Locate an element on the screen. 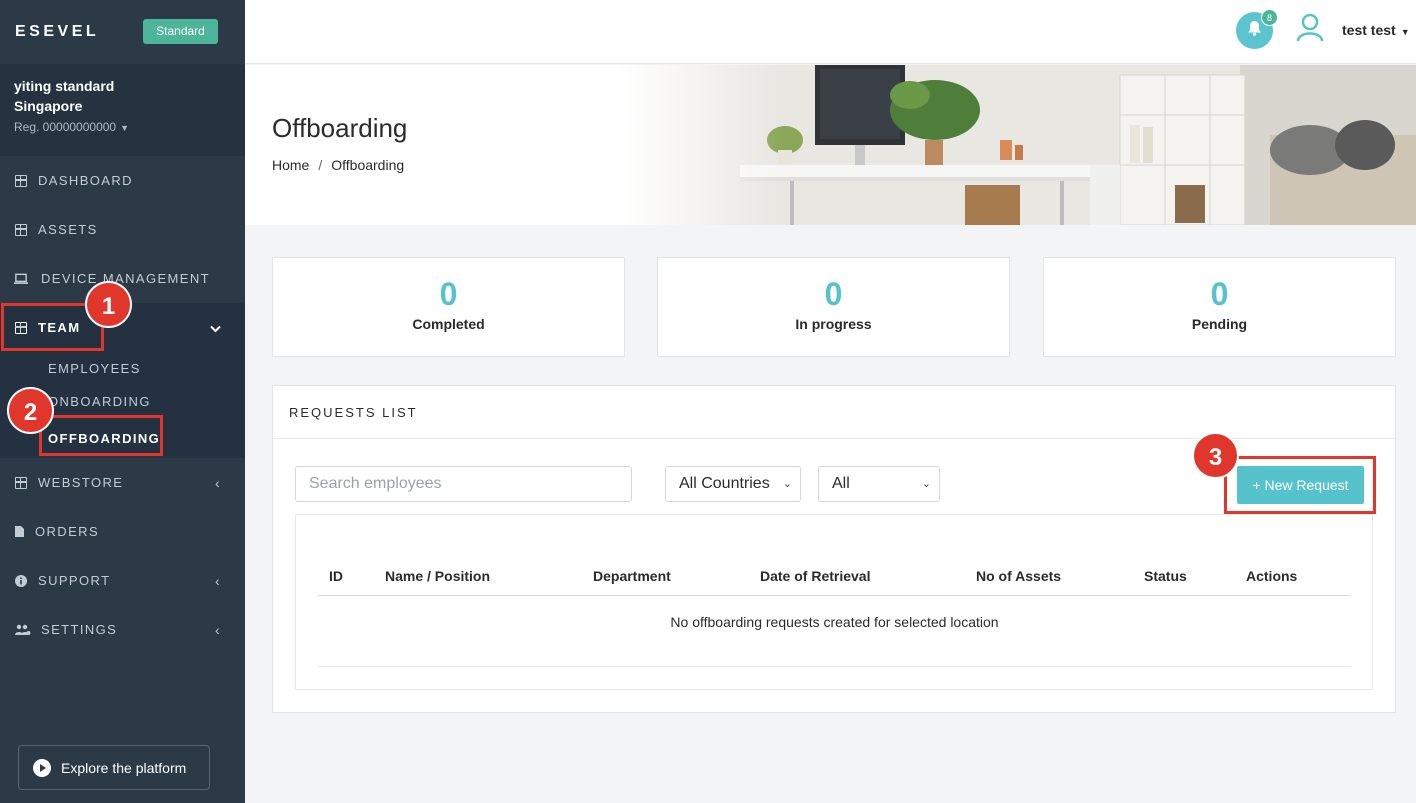  requests-list-title: REQUESTS LIST is located at coordinates (834, 412).